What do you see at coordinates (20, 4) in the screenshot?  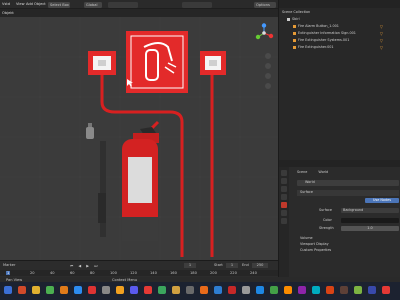 I see `menu-view-2: View` at bounding box center [20, 4].